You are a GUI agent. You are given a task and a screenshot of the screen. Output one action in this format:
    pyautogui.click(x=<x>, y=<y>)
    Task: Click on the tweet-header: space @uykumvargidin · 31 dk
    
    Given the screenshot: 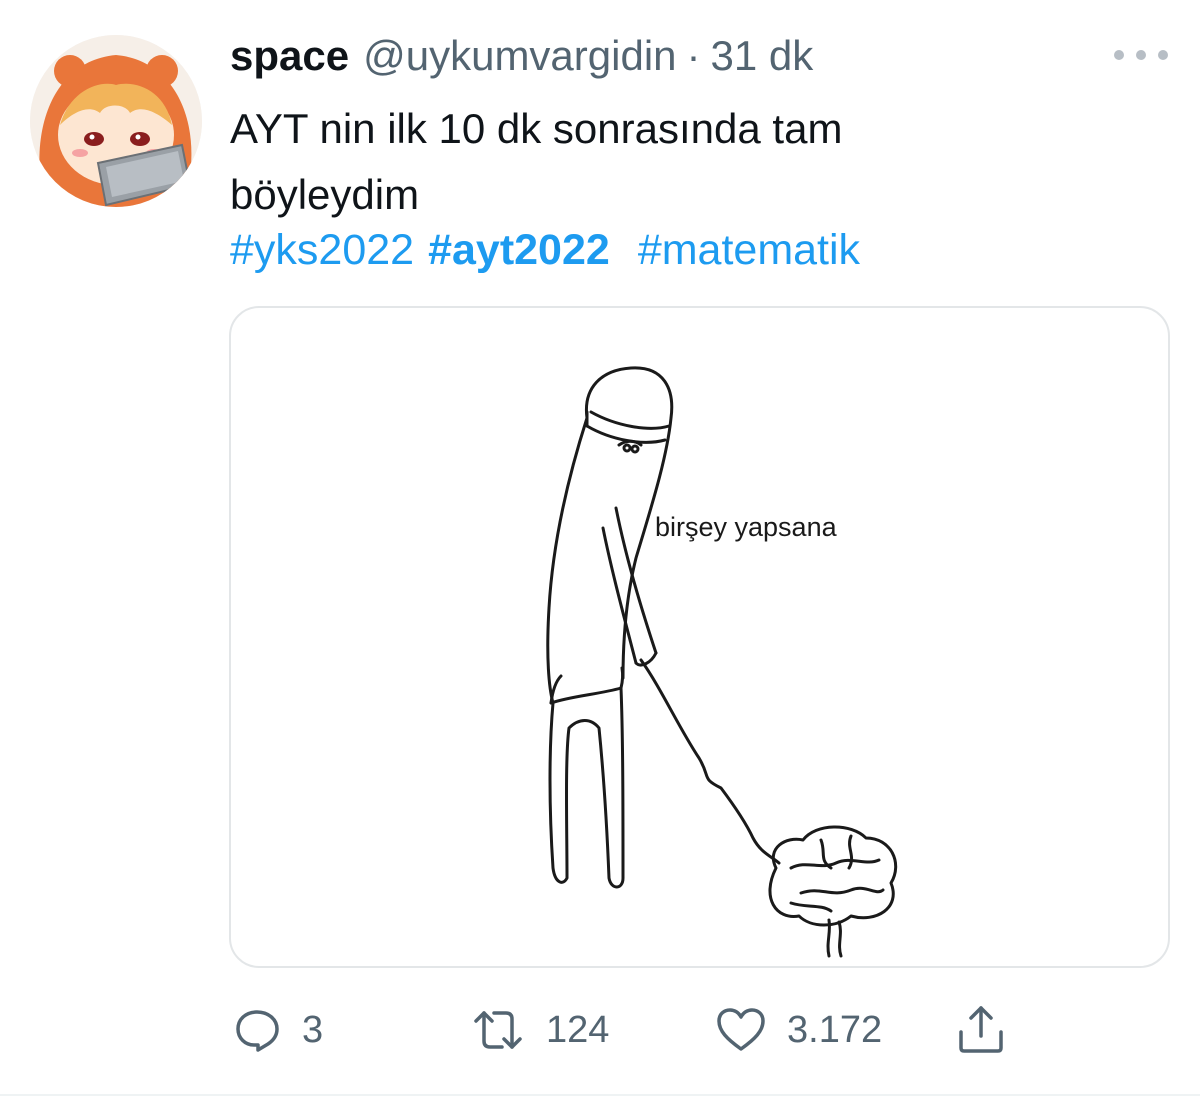 What is the action you would take?
    pyautogui.click(x=521, y=57)
    